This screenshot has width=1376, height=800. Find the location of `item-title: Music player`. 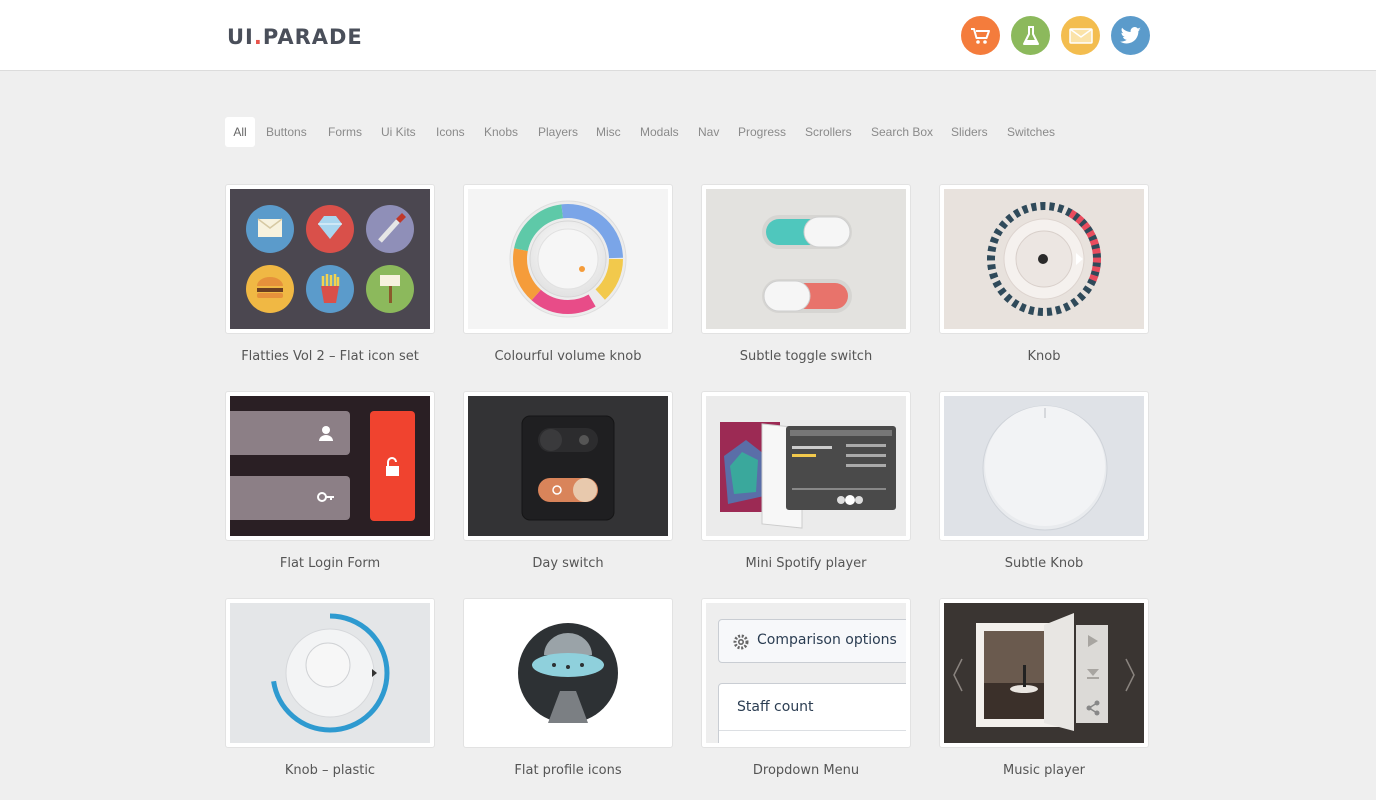

item-title: Music player is located at coordinates (1044, 770).